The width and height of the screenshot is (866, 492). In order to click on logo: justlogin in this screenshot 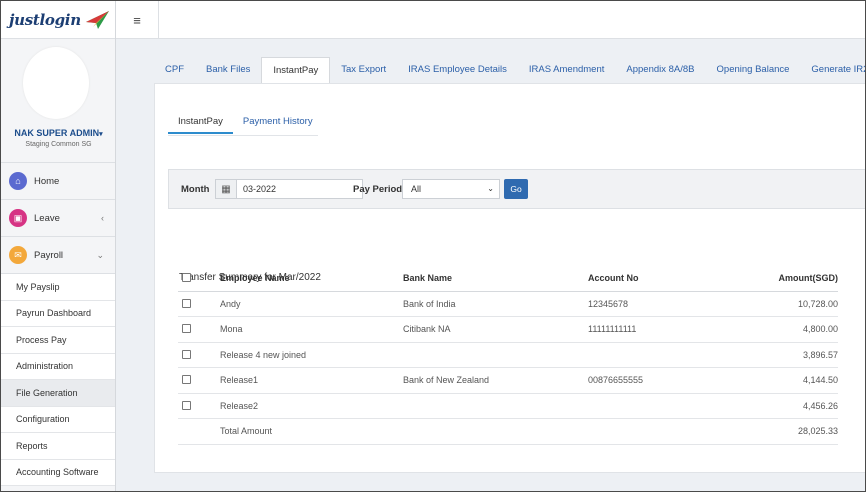, I will do `click(58, 20)`.